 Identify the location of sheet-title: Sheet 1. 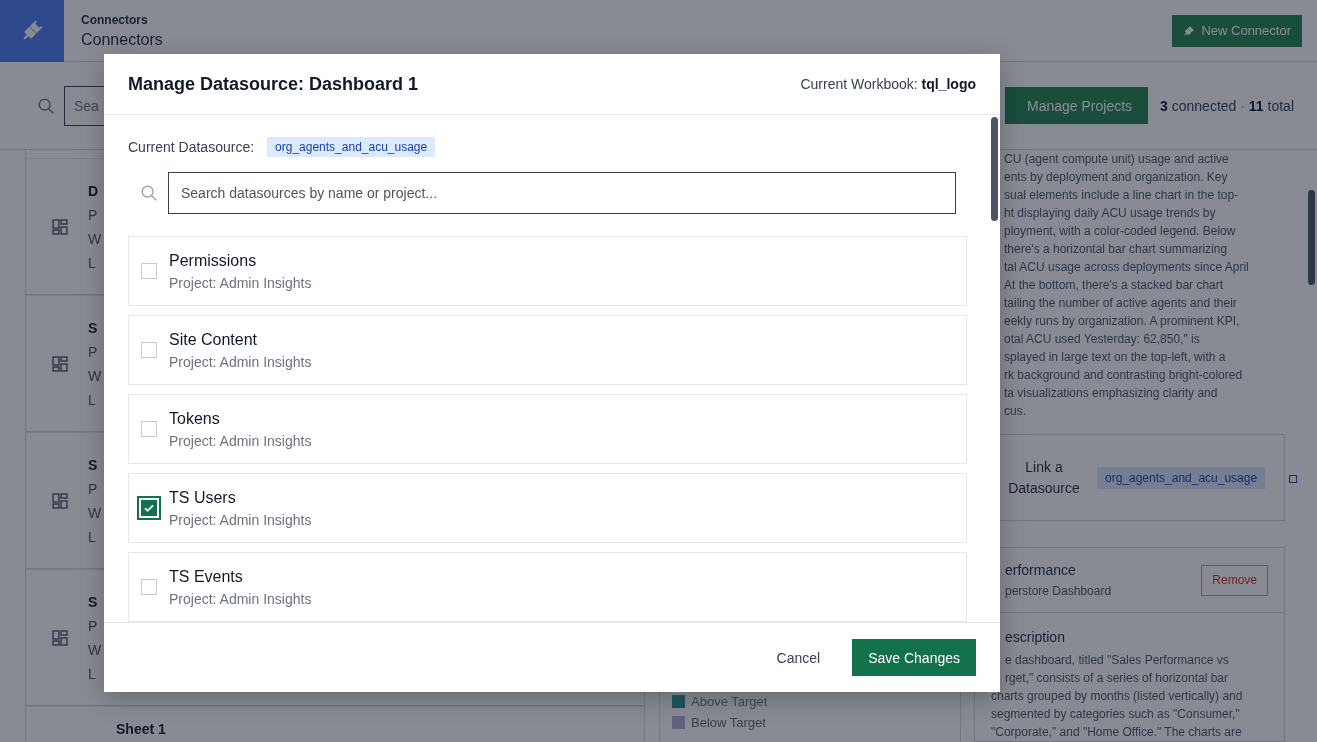
(141, 729).